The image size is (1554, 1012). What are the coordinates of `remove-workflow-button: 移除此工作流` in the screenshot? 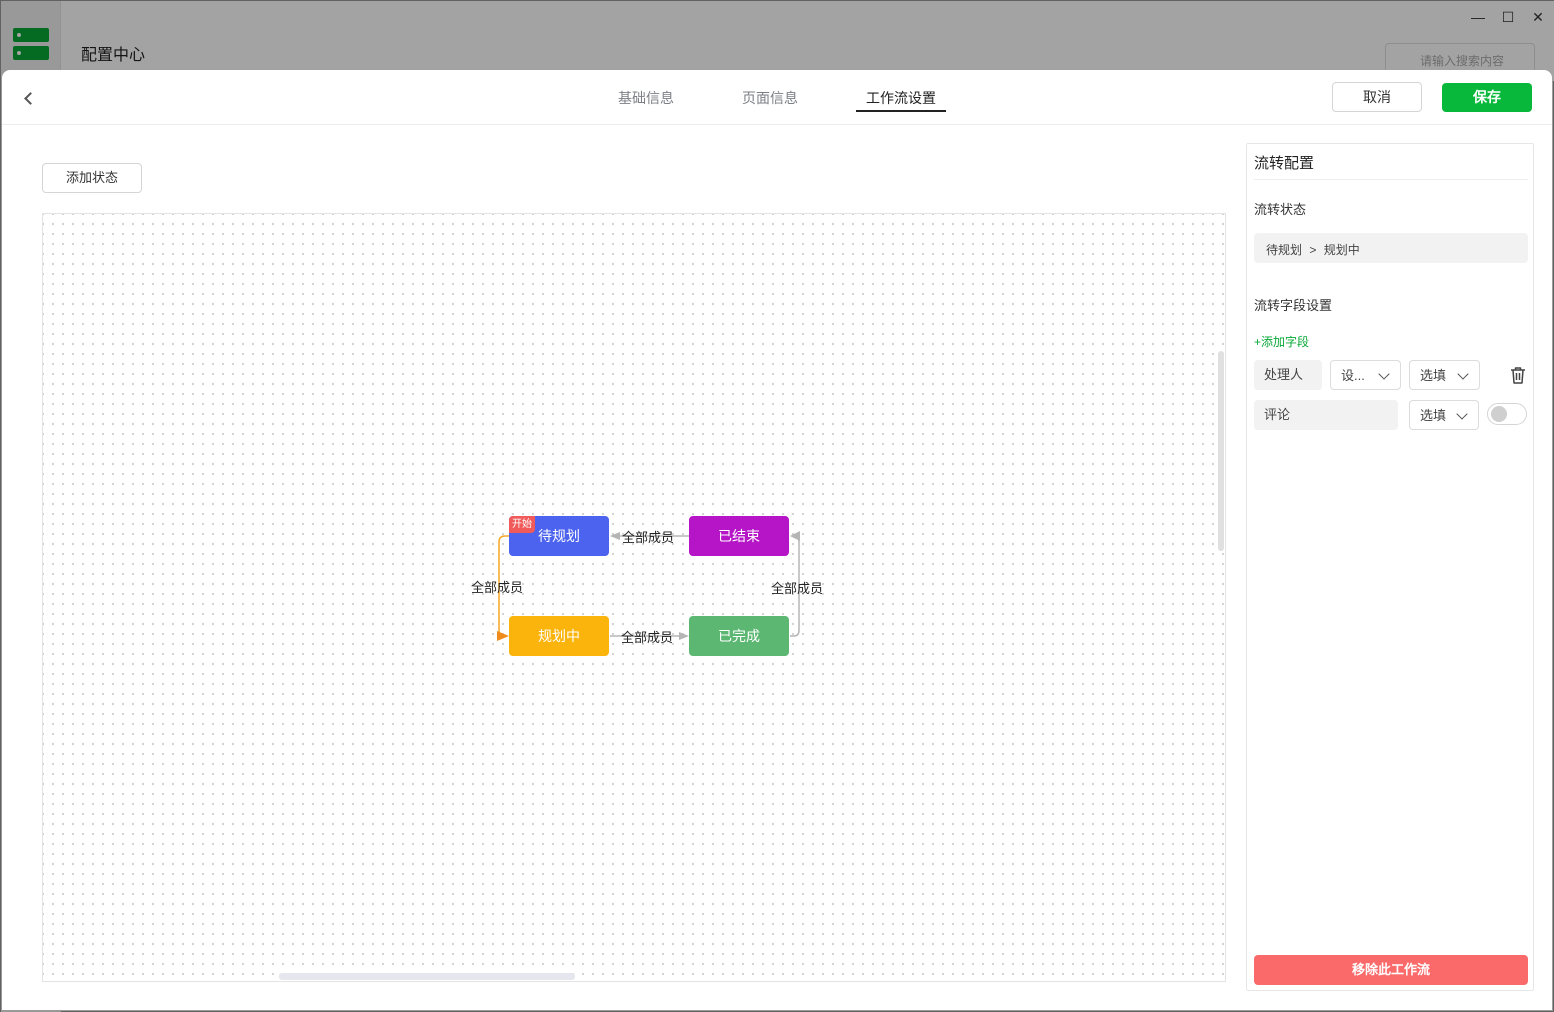 It's located at (1391, 970).